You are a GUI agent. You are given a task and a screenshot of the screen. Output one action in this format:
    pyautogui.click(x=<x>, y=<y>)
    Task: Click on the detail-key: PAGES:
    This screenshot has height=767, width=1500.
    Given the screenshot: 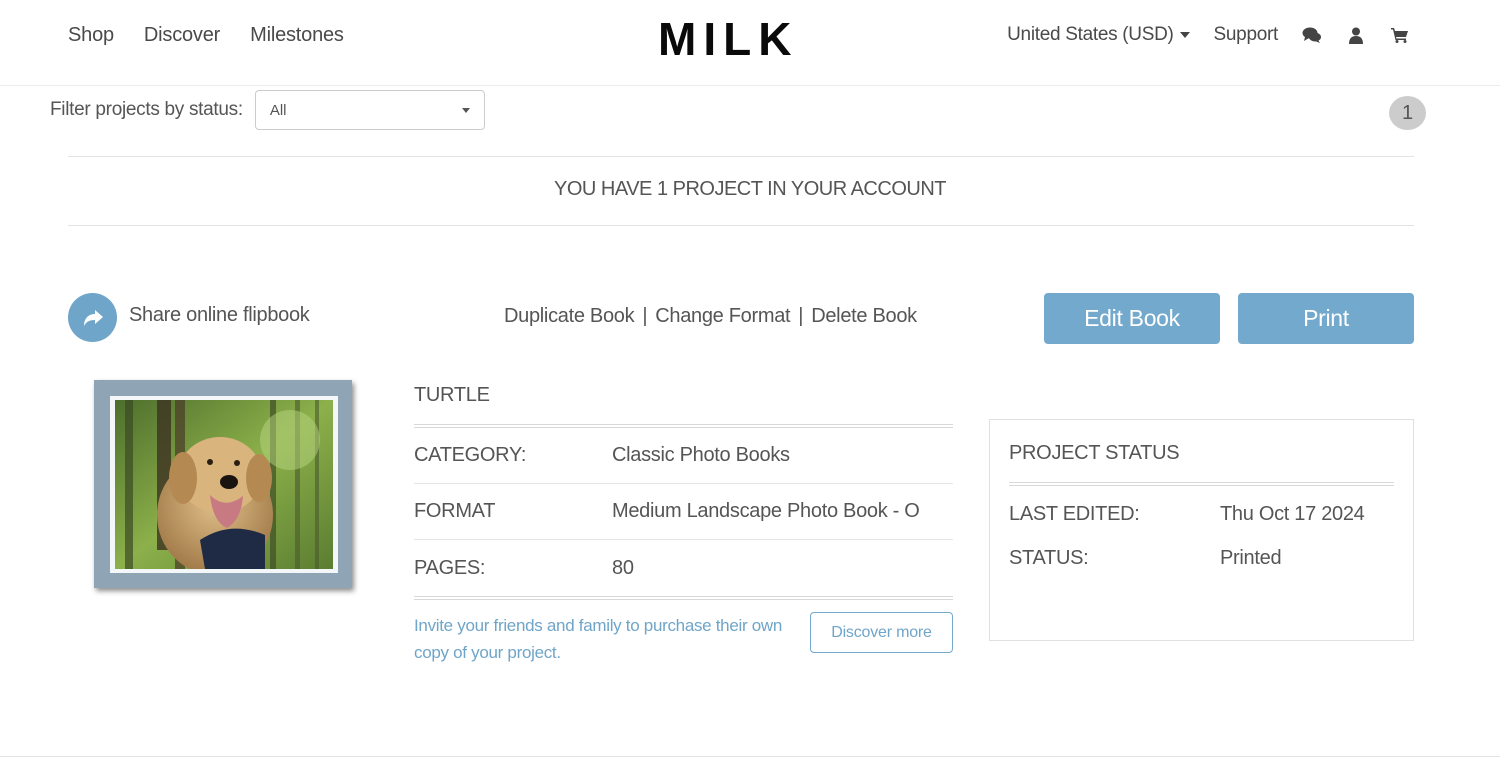 What is the action you would take?
    pyautogui.click(x=450, y=567)
    